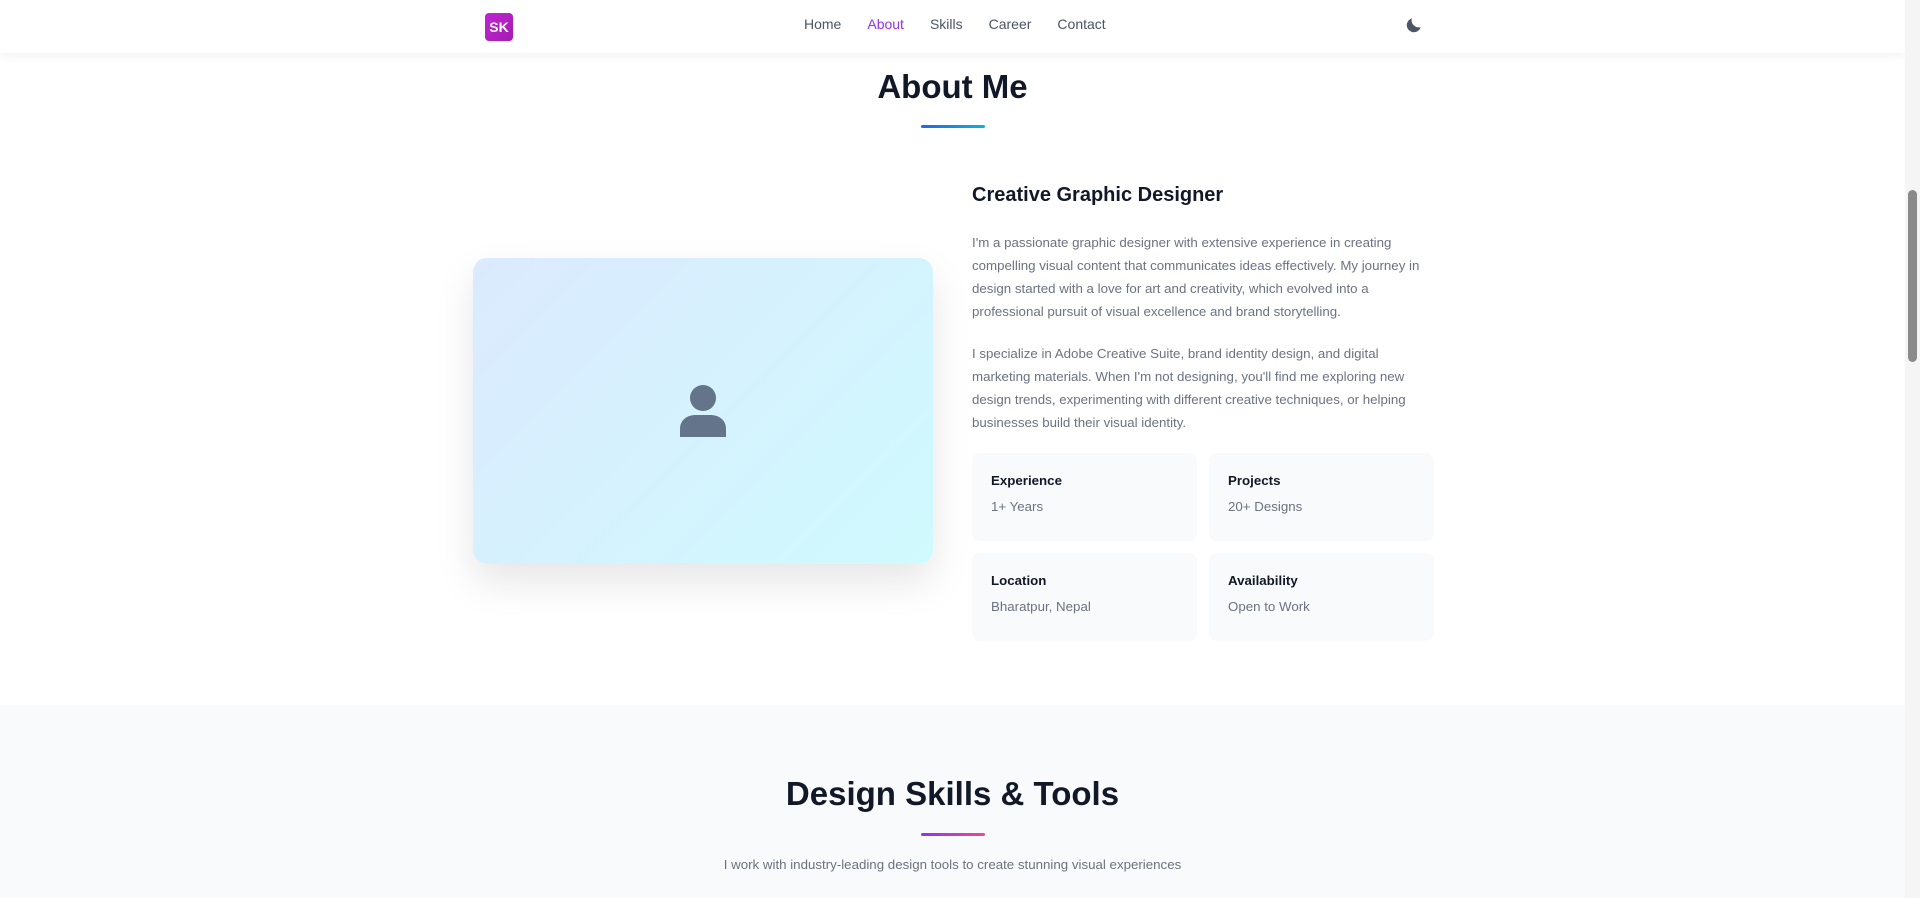 This screenshot has width=1920, height=898. What do you see at coordinates (1912, 449) in the screenshot?
I see `scrollbar-track` at bounding box center [1912, 449].